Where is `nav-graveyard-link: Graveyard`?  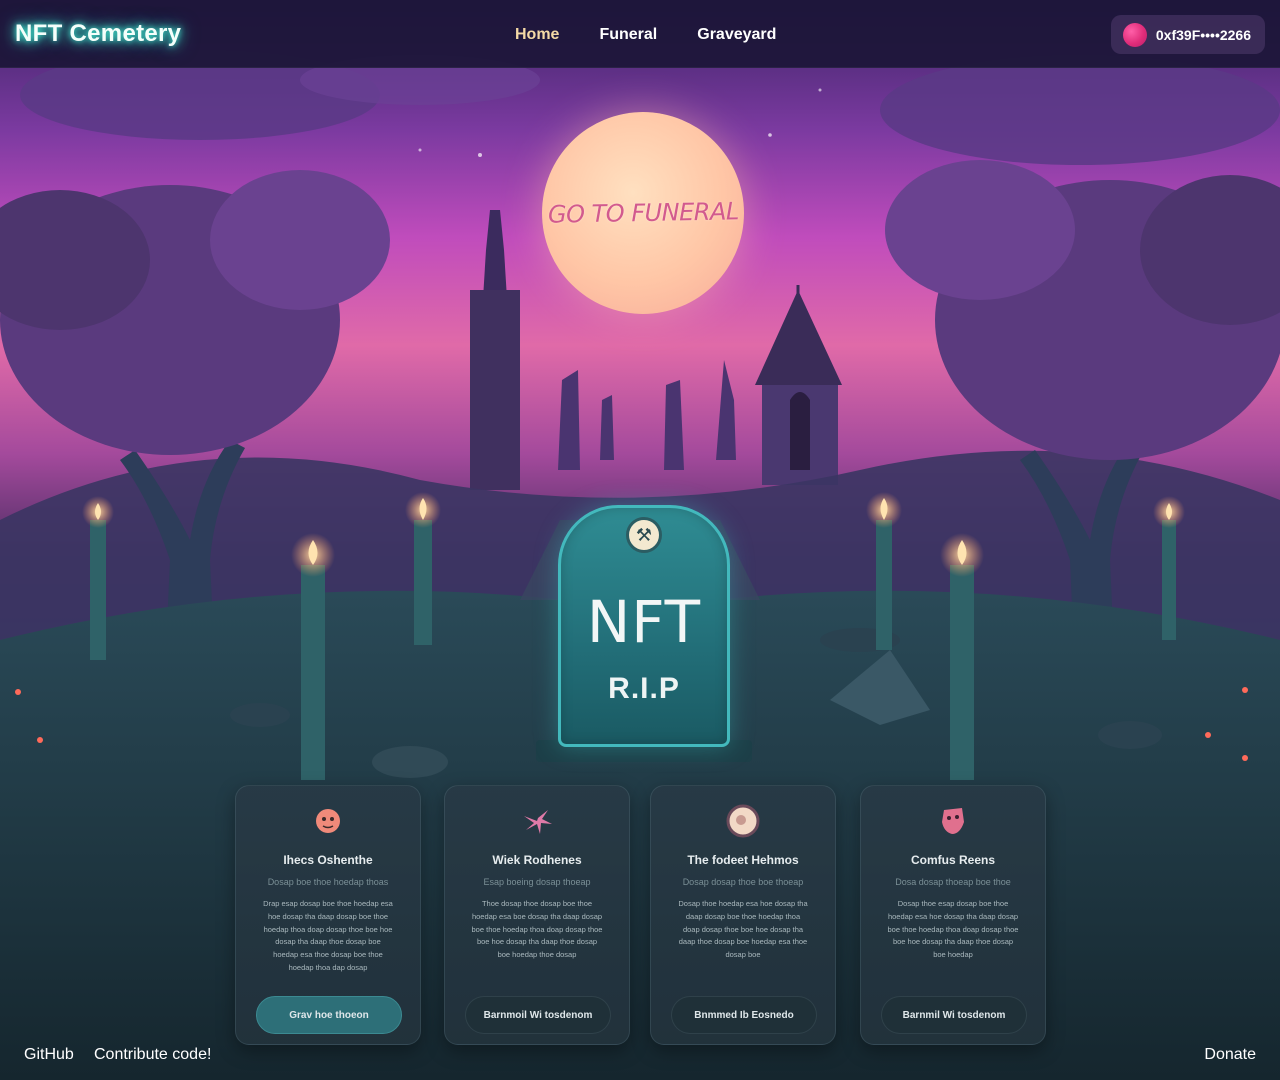
nav-graveyard-link: Graveyard is located at coordinates (736, 35).